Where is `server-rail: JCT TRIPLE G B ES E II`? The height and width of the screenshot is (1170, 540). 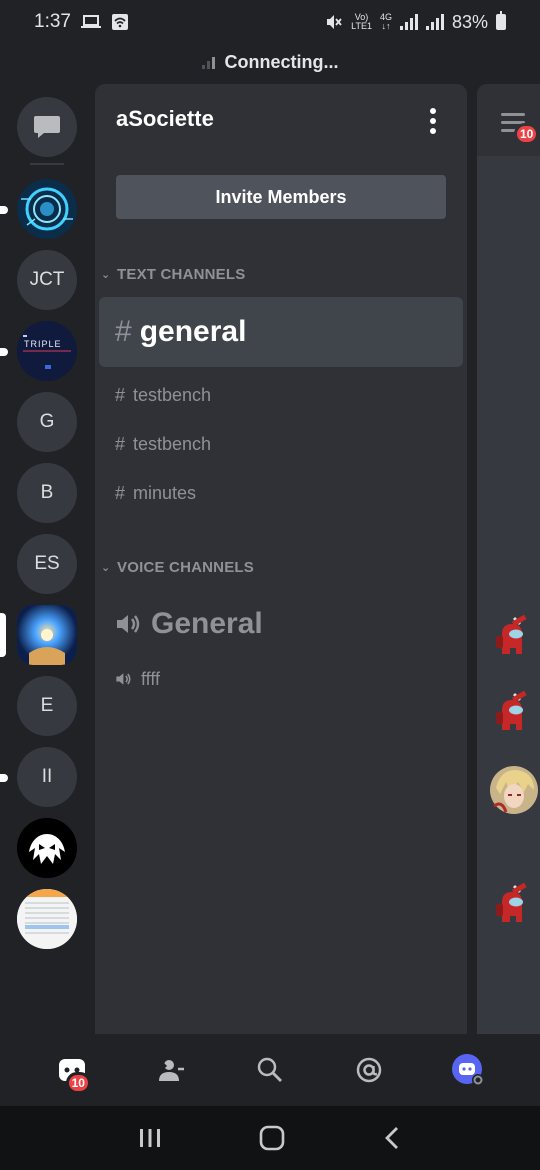 server-rail: JCT TRIPLE G B ES E II is located at coordinates (47, 559).